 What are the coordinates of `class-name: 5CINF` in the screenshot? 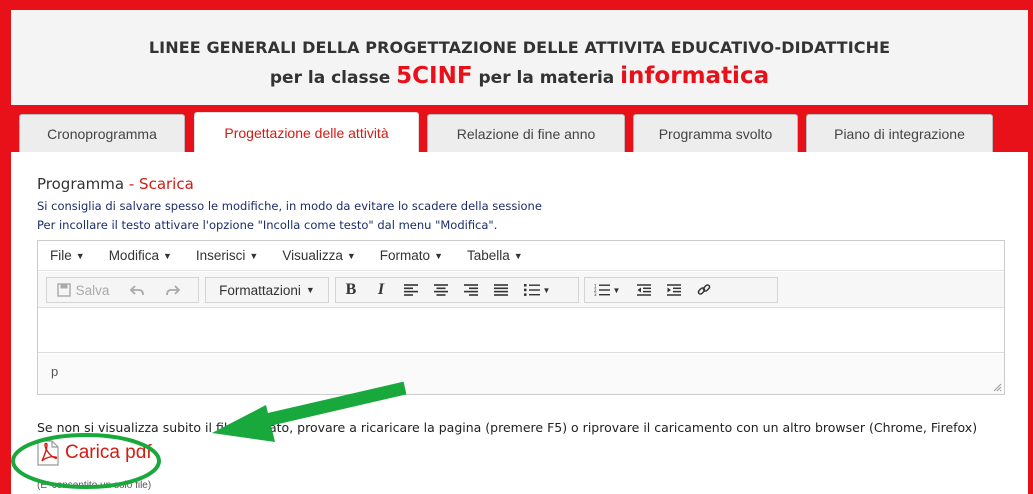 It's located at (434, 76).